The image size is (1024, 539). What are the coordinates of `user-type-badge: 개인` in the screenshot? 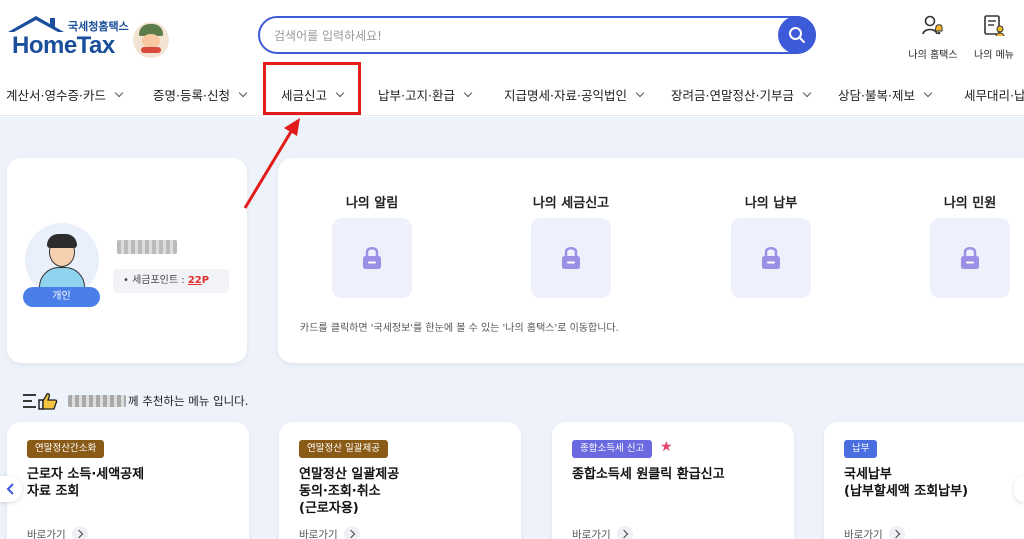 It's located at (61, 297).